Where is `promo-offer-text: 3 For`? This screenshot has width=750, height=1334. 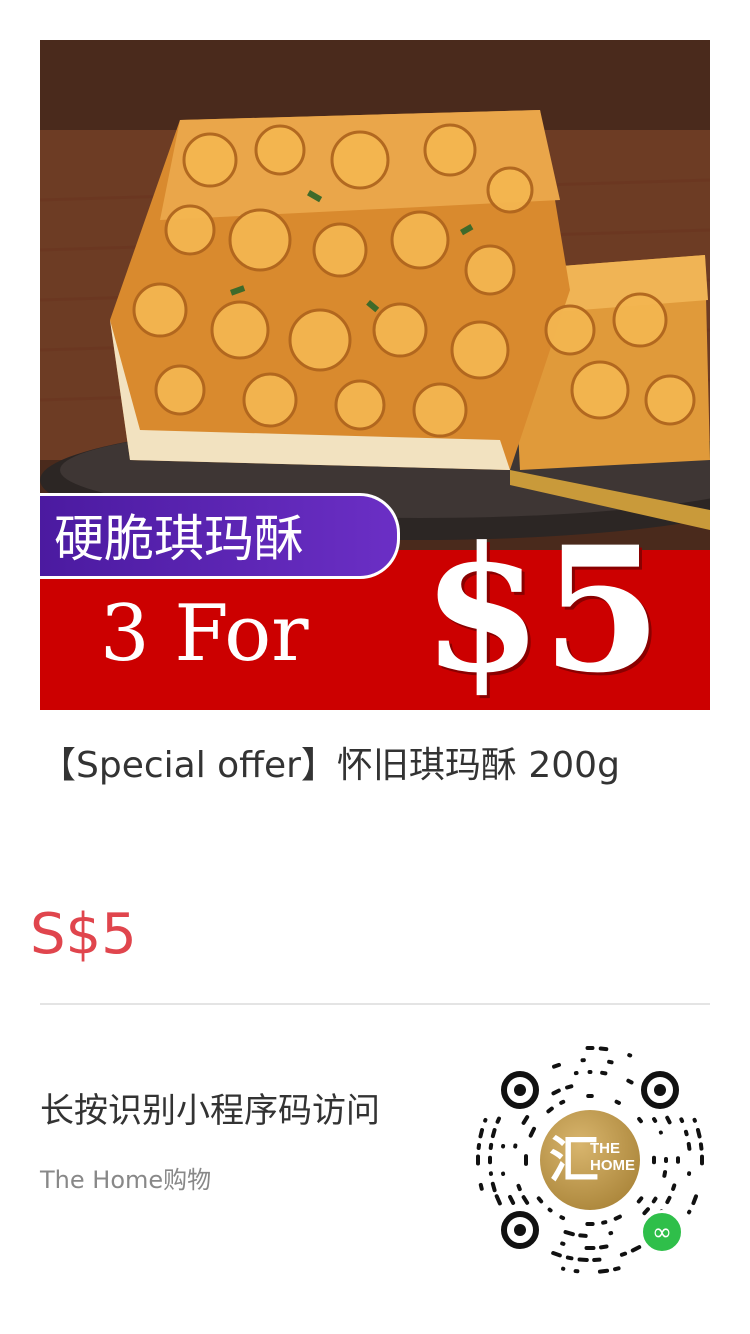
promo-offer-text: 3 For is located at coordinates (204, 634).